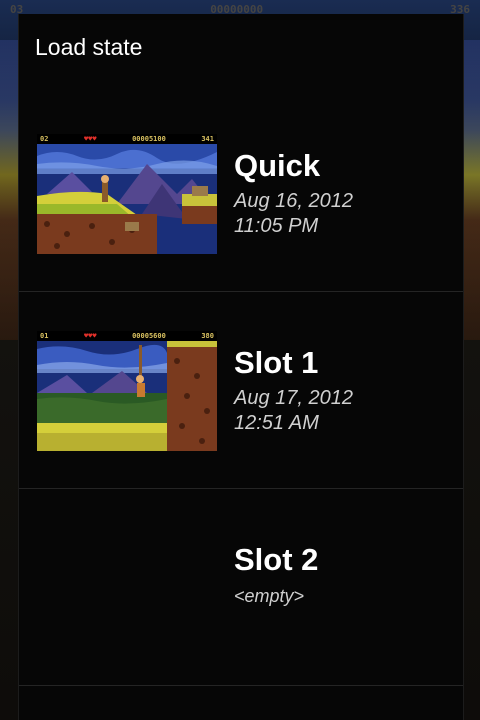 The height and width of the screenshot is (720, 480). What do you see at coordinates (127, 139) in the screenshot?
I see `thumb-hud: 02 ♥♥♥ 00005100 341` at bounding box center [127, 139].